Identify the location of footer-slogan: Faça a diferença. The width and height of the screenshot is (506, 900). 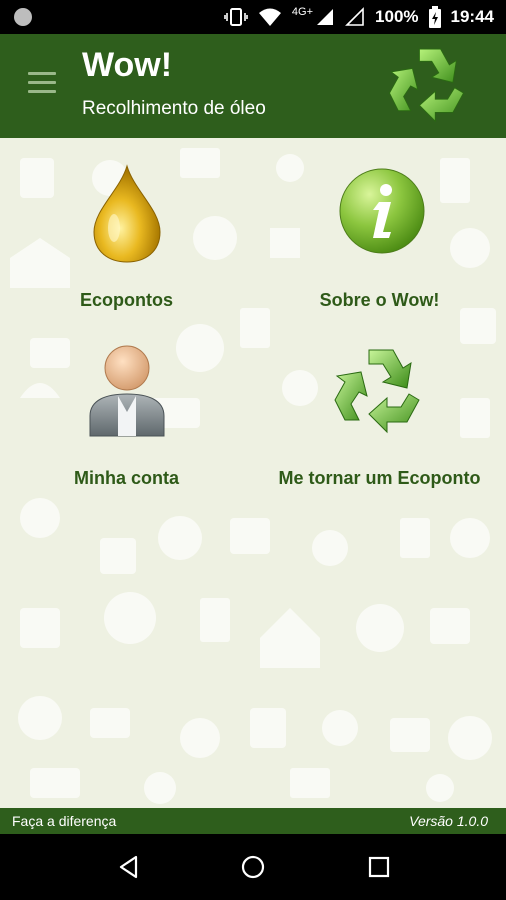
(64, 821).